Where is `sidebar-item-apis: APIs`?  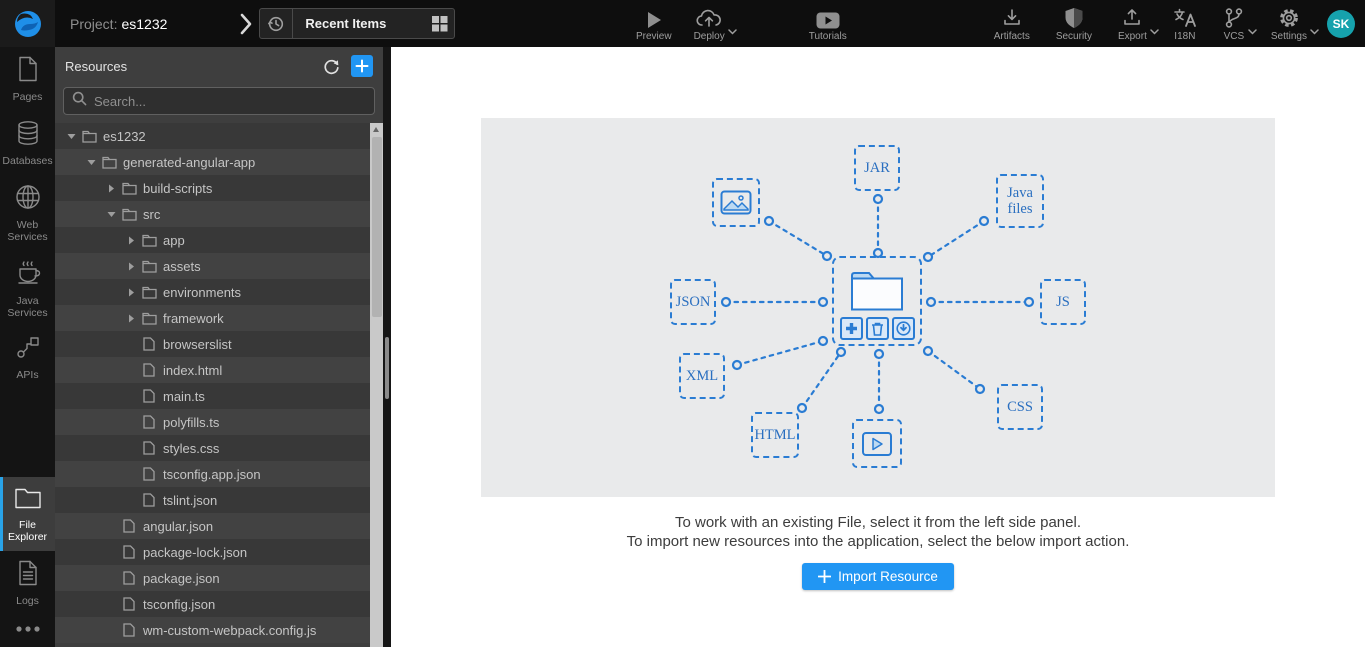 sidebar-item-apis: APIs is located at coordinates (27, 358).